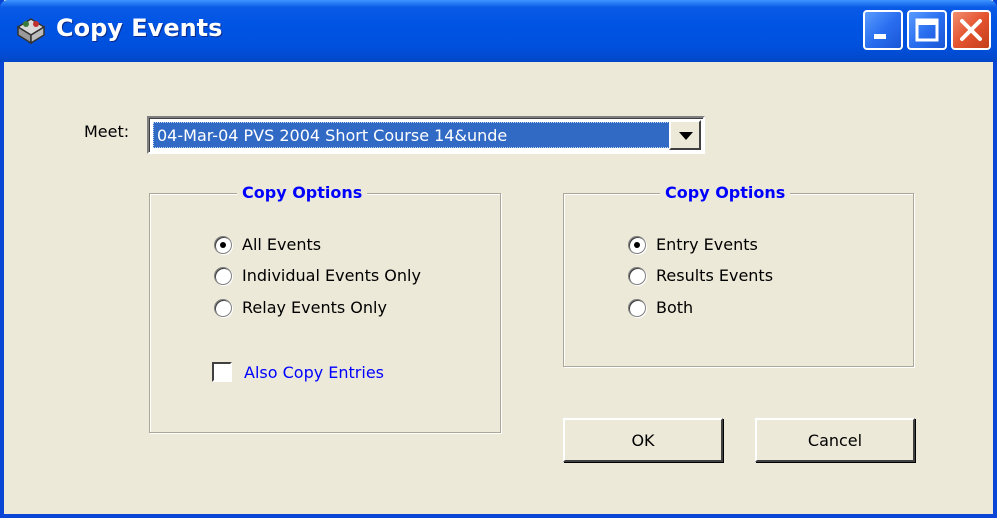  I want to click on close-button, so click(971, 30).